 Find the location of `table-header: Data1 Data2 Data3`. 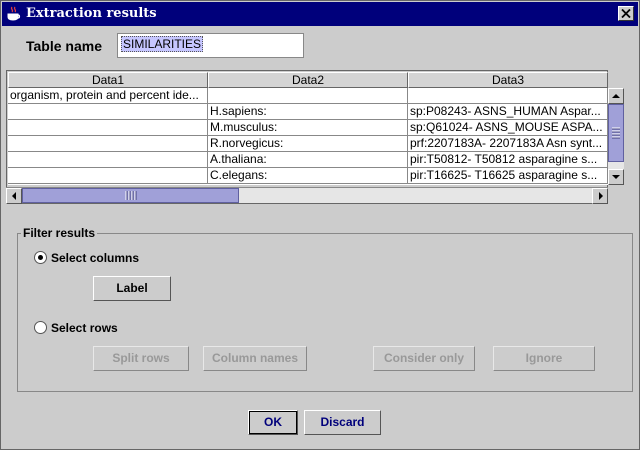

table-header: Data1 Data2 Data3 is located at coordinates (308, 80).